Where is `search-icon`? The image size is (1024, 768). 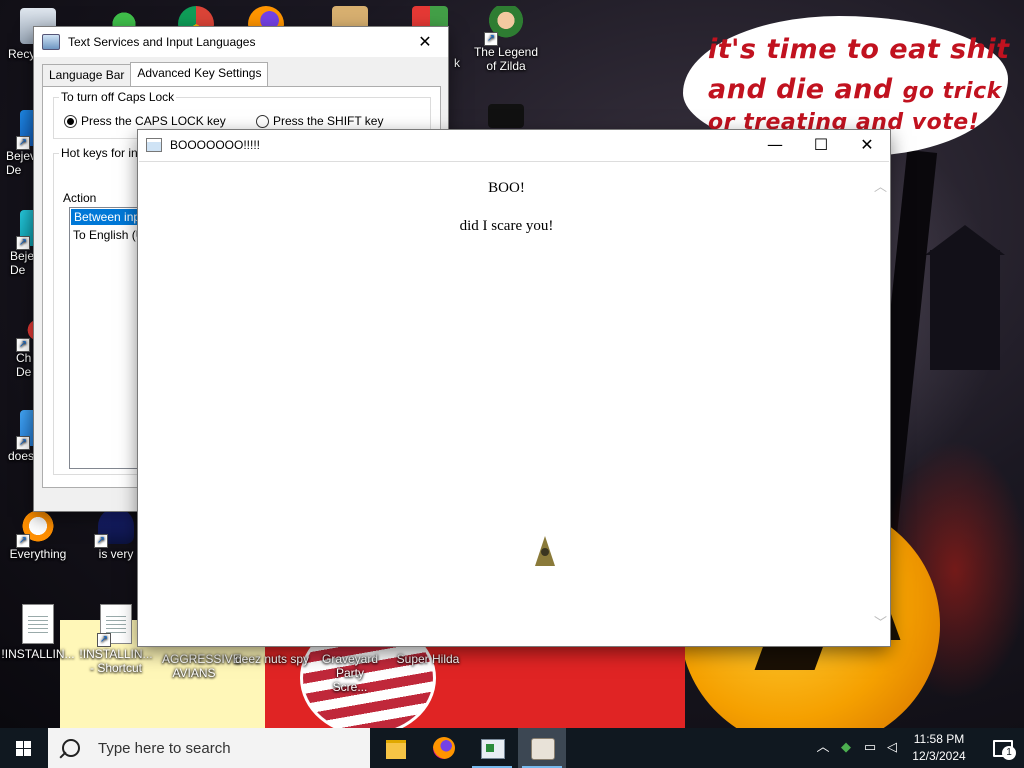 search-icon is located at coordinates (71, 748).